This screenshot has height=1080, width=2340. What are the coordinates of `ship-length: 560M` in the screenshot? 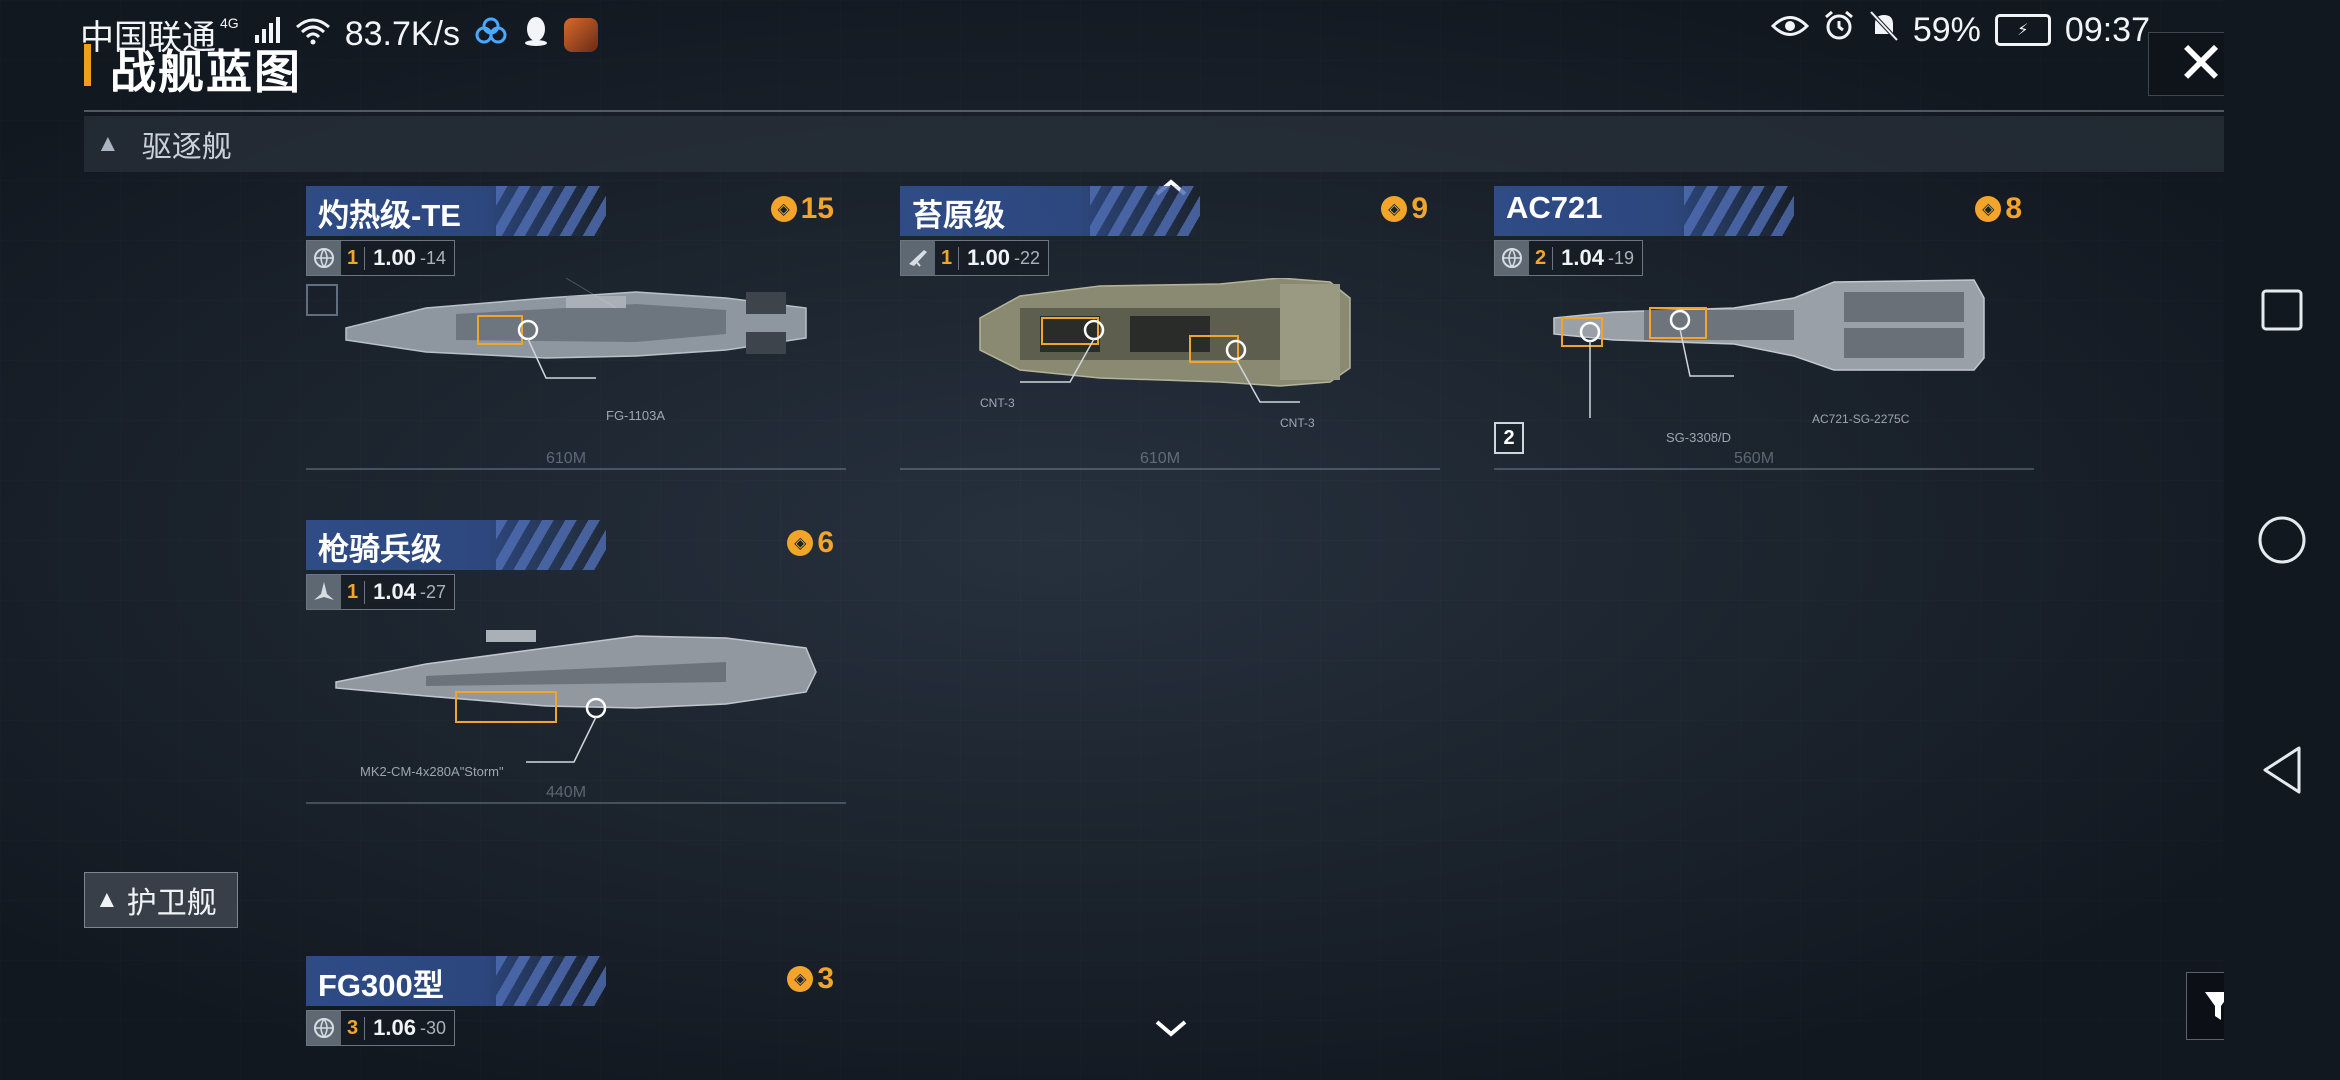 It's located at (1754, 458).